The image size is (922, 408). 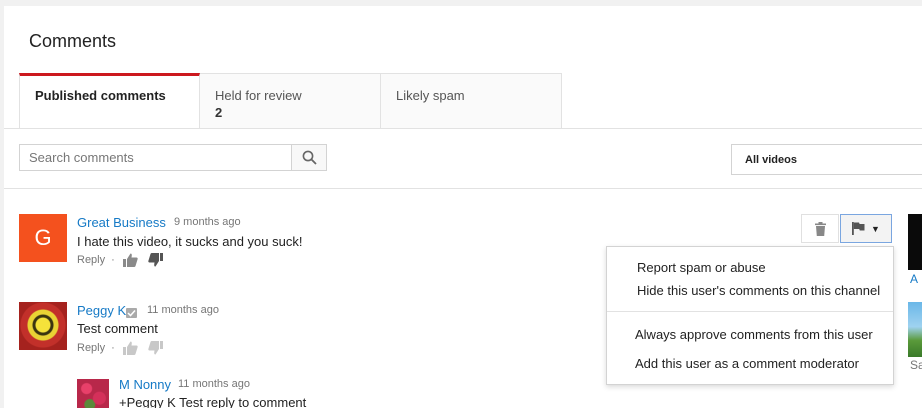 I want to click on tab-label: Held for review, so click(x=258, y=95).